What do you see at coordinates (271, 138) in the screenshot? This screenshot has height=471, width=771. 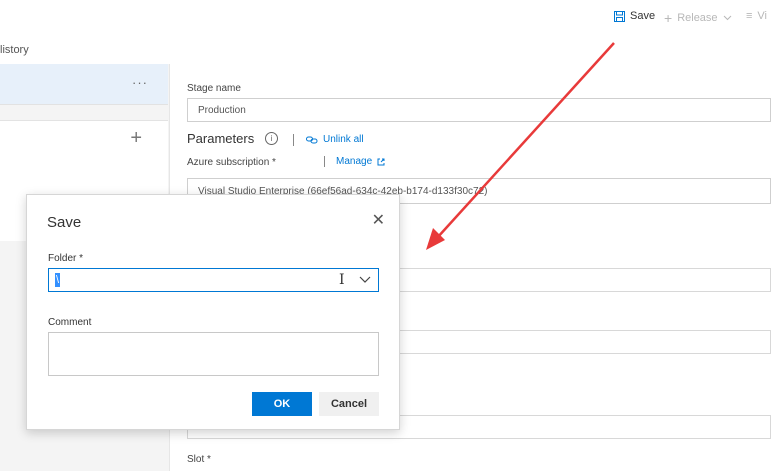 I see `info-icon: i` at bounding box center [271, 138].